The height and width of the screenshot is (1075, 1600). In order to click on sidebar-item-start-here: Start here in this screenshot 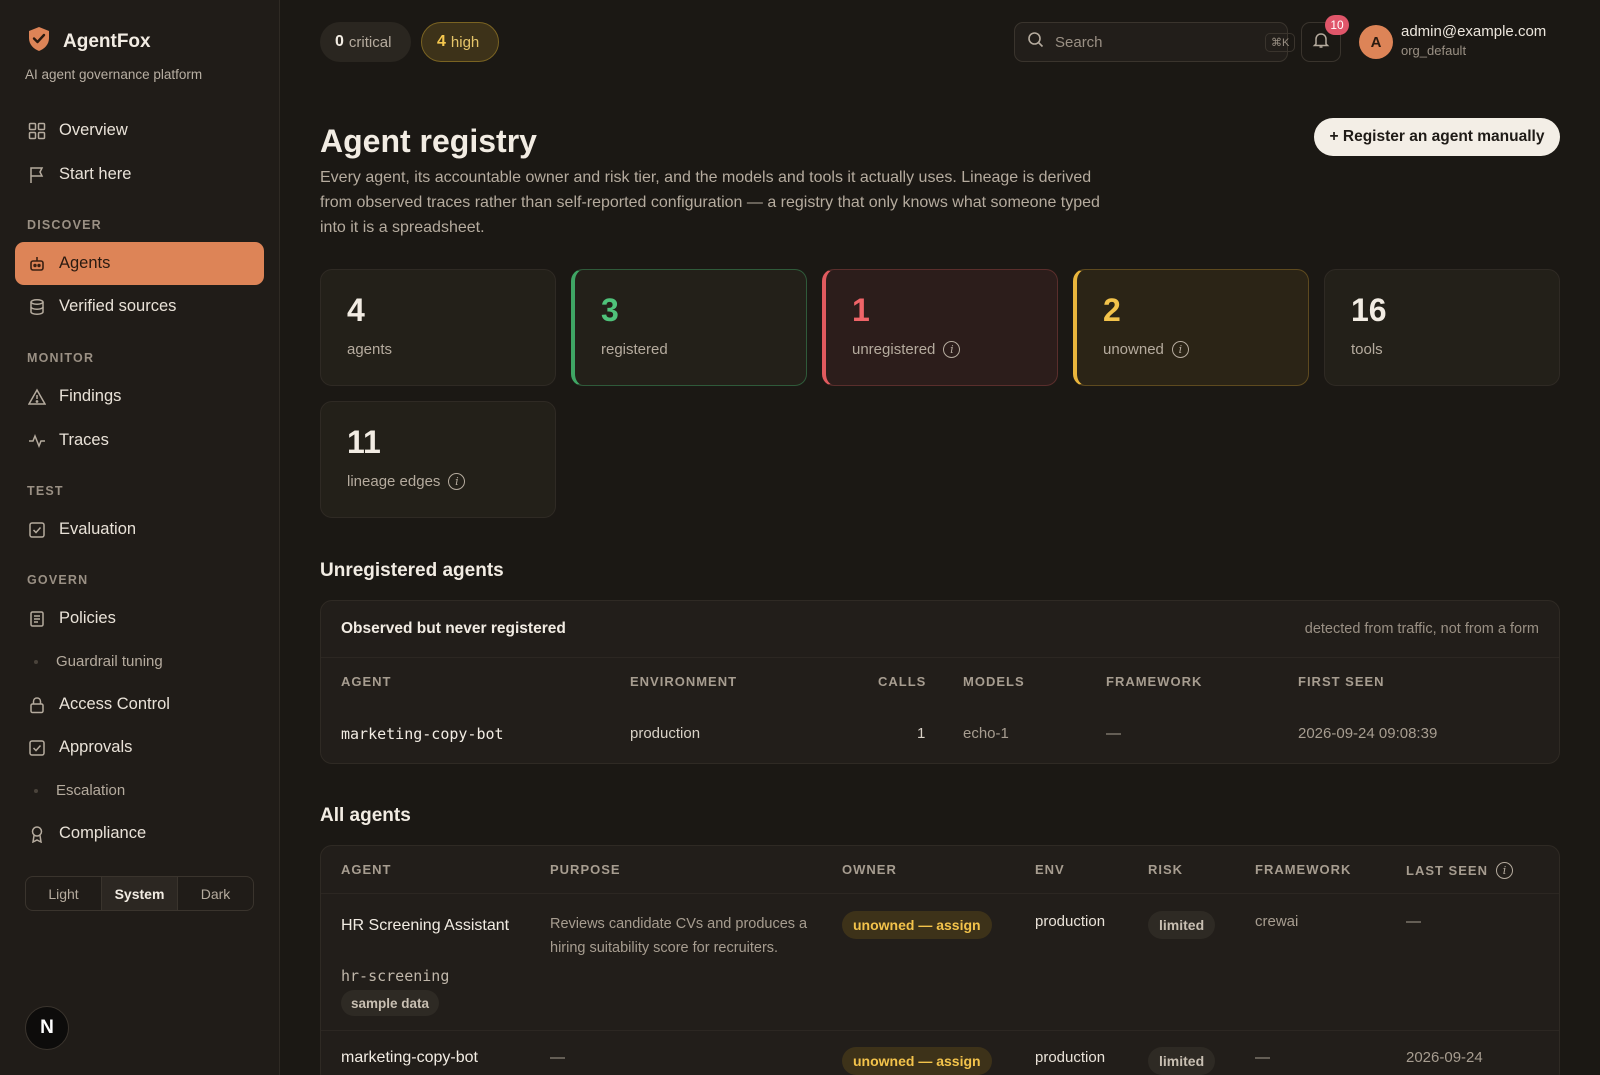, I will do `click(139, 174)`.